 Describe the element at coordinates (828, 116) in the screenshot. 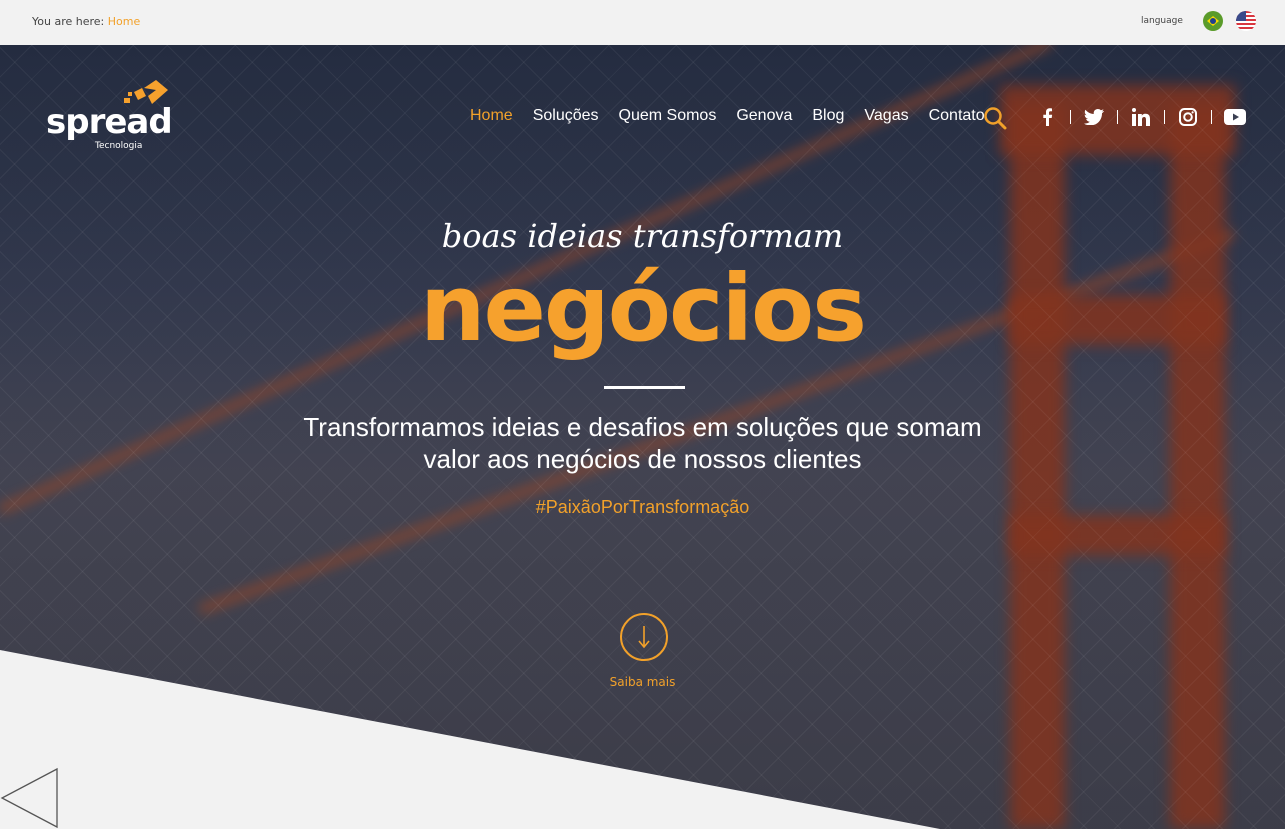

I see `nav-blog: Blog` at that location.